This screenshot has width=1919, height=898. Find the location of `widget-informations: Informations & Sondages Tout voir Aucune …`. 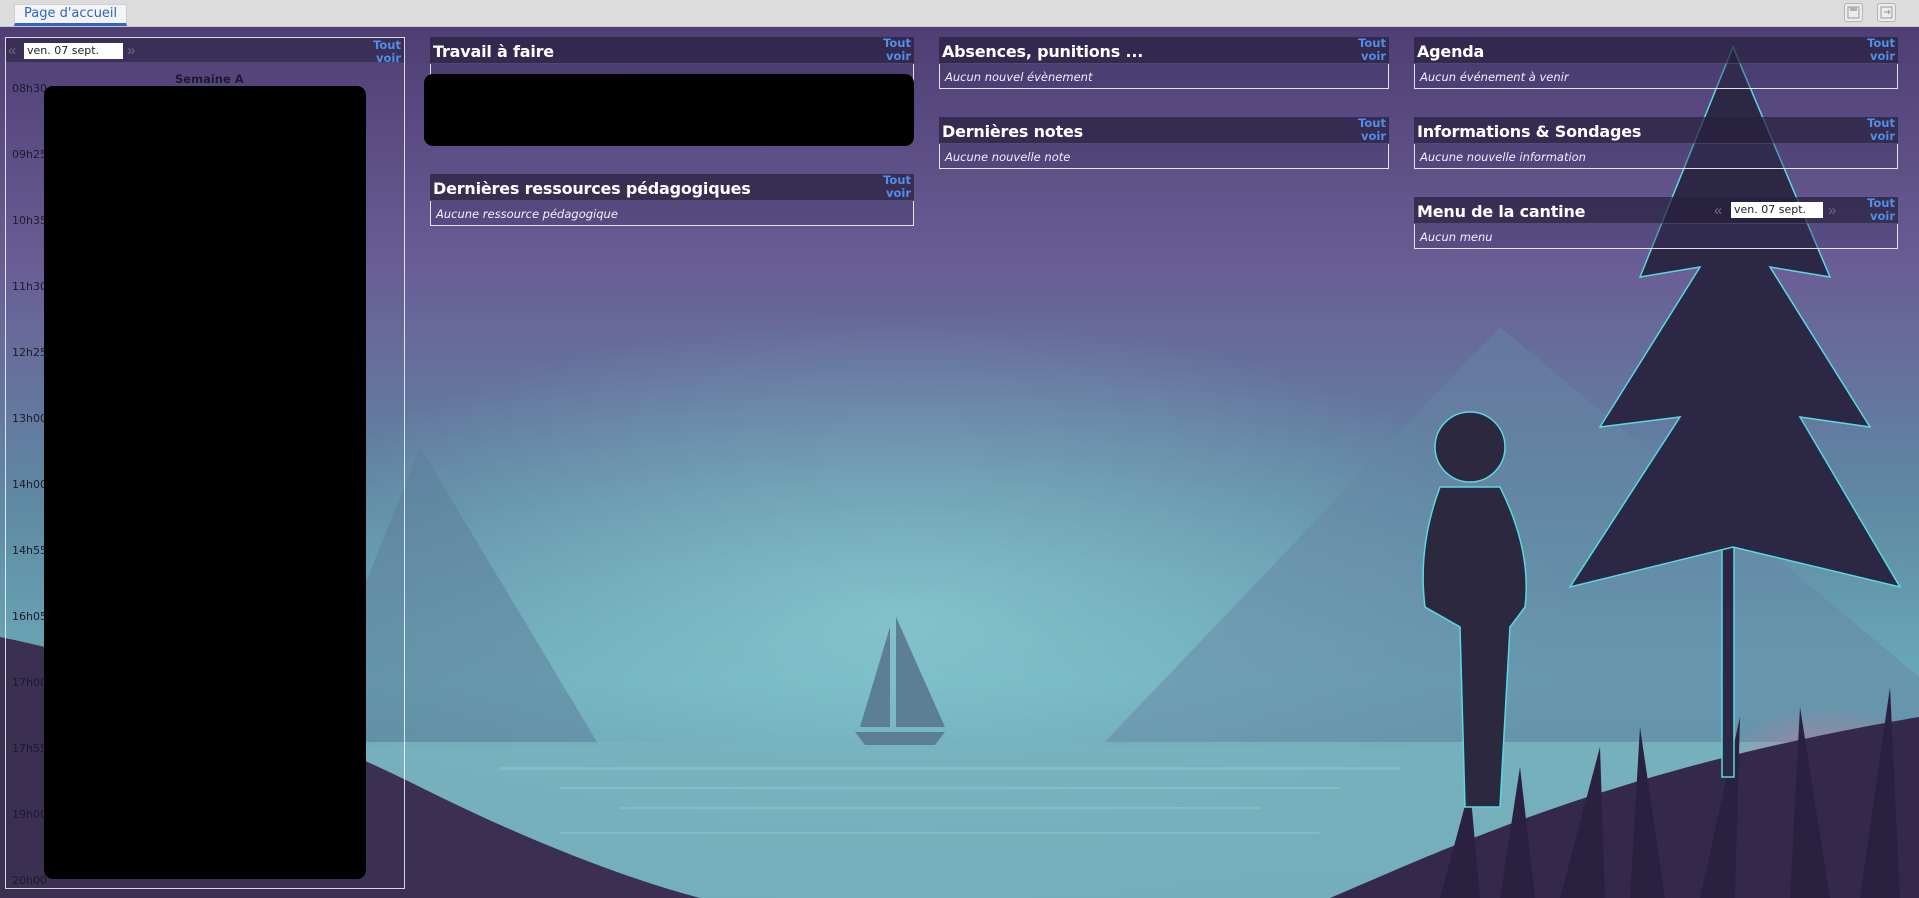

widget-informations: Informations & Sondages Tout voir Aucune … is located at coordinates (1656, 143).